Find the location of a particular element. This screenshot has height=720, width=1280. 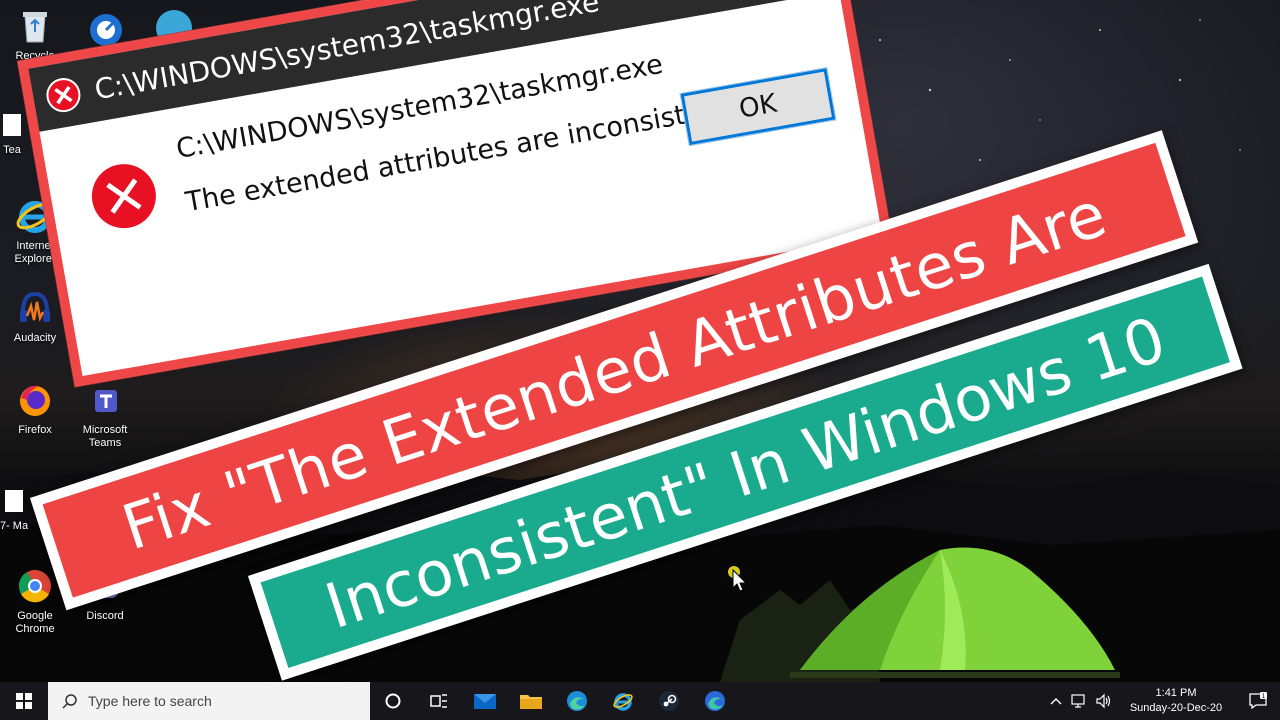

search-icon is located at coordinates (69, 701).